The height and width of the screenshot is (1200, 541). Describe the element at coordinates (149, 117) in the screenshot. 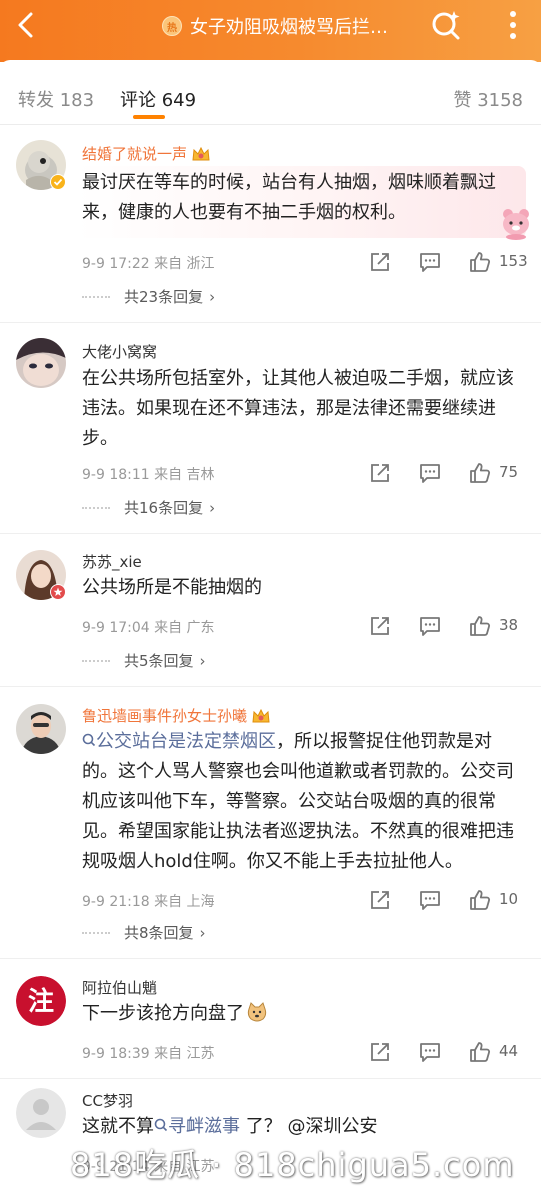

I see `active-tab-indicator` at that location.